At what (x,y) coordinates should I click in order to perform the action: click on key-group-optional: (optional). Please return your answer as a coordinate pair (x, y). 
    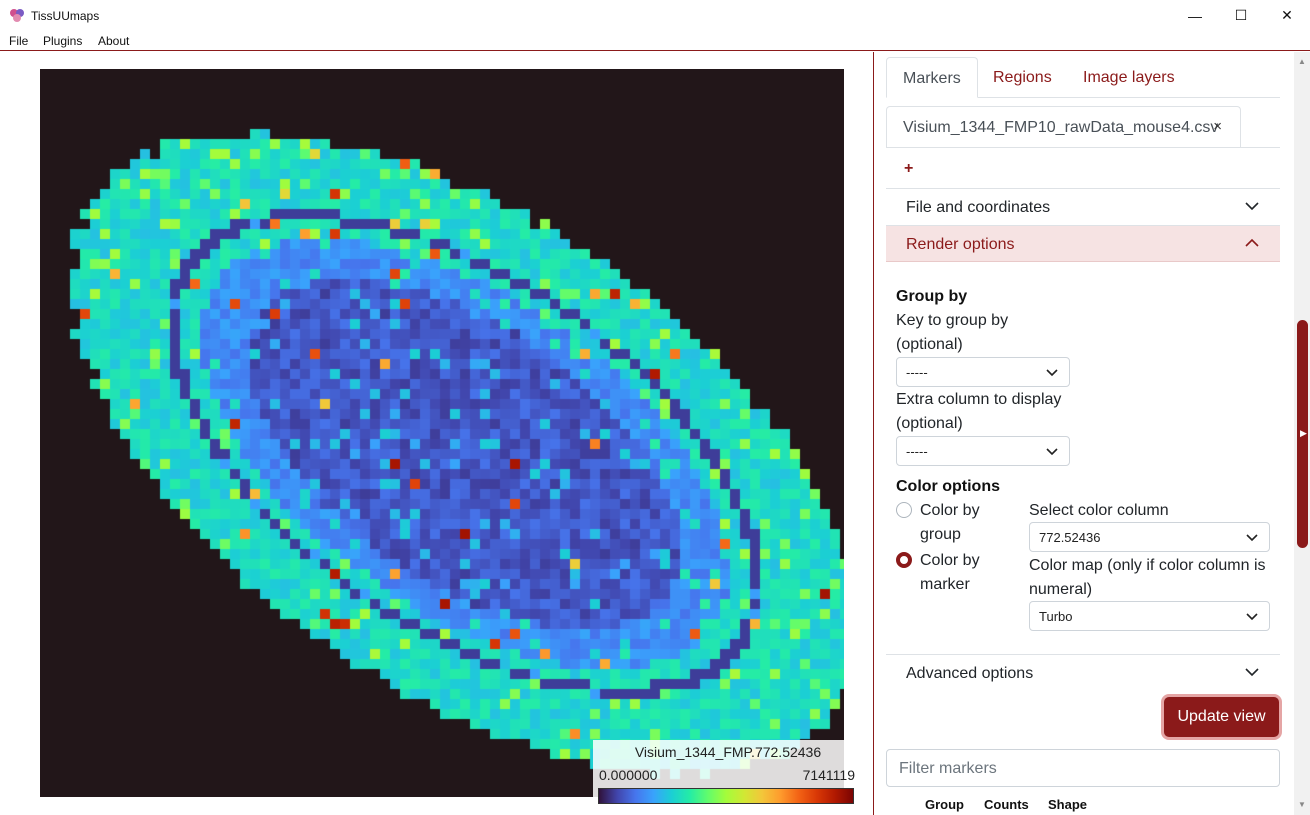
    Looking at the image, I should click on (929, 344).